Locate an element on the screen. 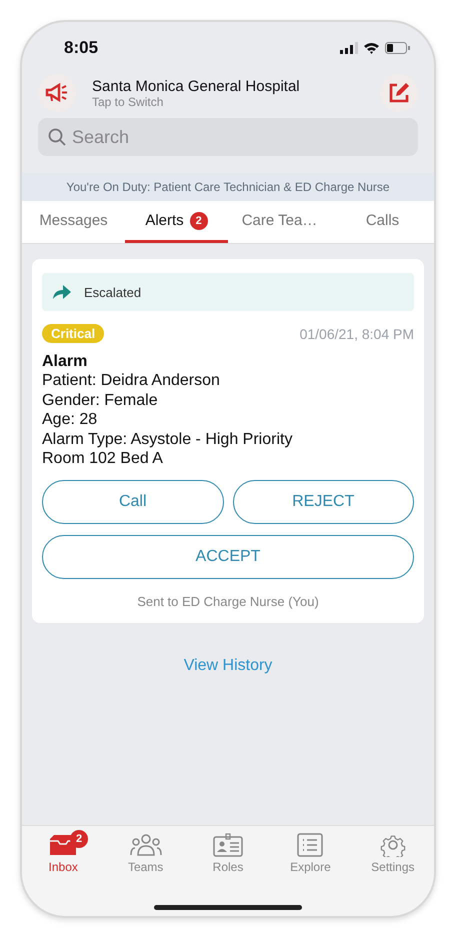 The height and width of the screenshot is (939, 456). tab: Calls is located at coordinates (382, 222).